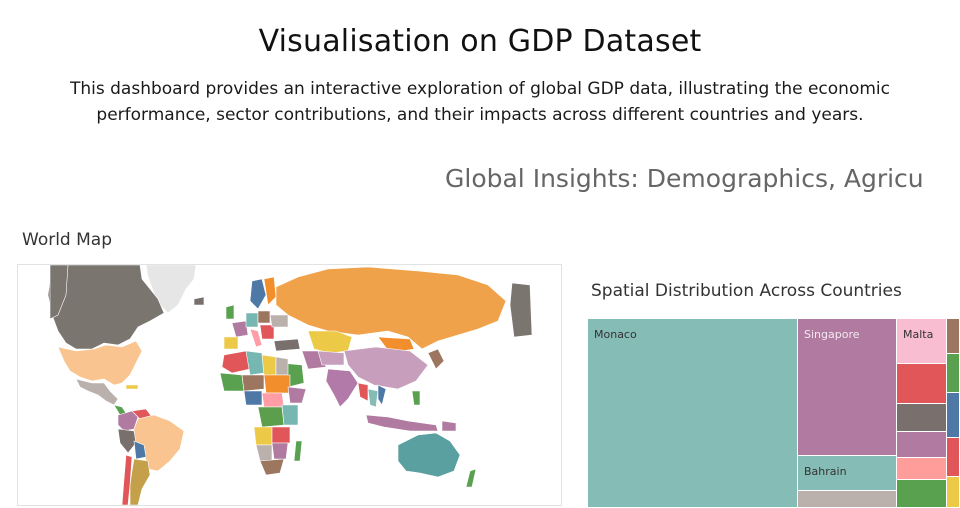 This screenshot has width=960, height=508. Describe the element at coordinates (255, 363) in the screenshot. I see `country-algeria` at that location.